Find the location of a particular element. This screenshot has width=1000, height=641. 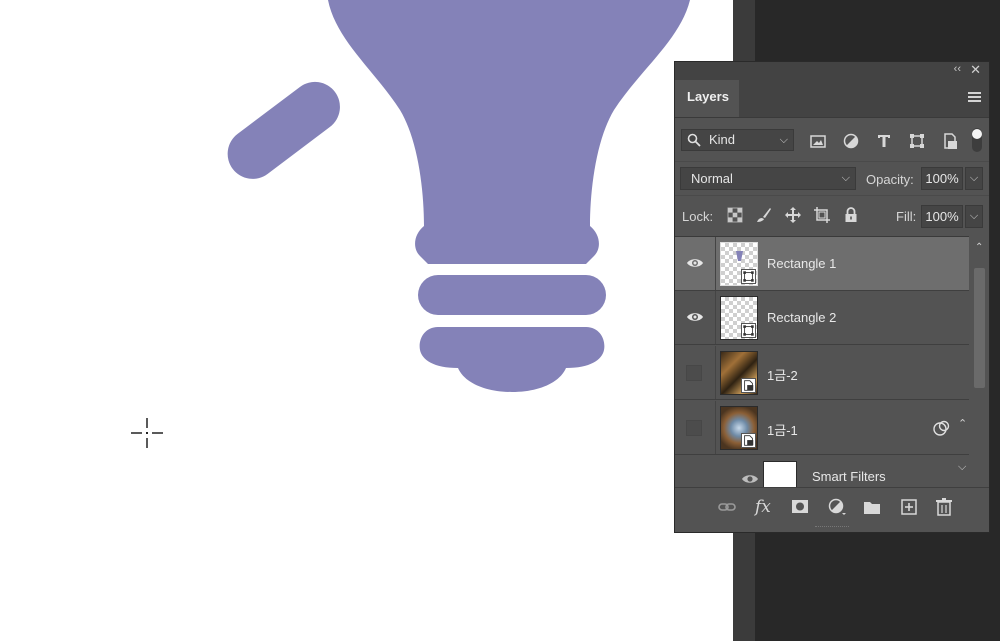

layer-filter-row: Kind ⌵ is located at coordinates (832, 139).